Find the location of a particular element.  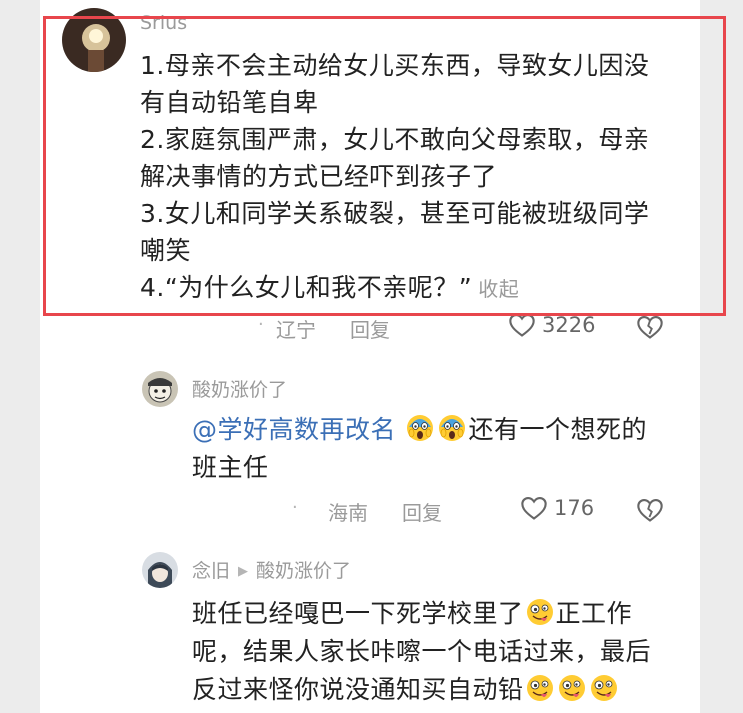

reply-text-line: @学好高数再改名 还有一个想死的 is located at coordinates (419, 428).